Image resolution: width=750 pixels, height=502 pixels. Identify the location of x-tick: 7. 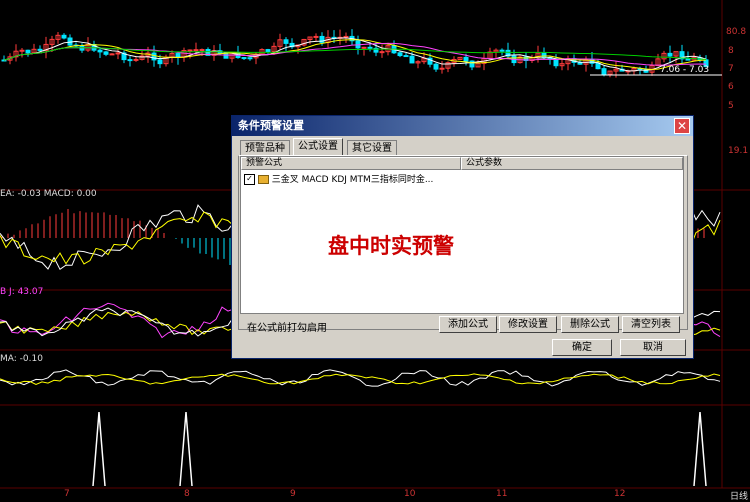
(67, 494).